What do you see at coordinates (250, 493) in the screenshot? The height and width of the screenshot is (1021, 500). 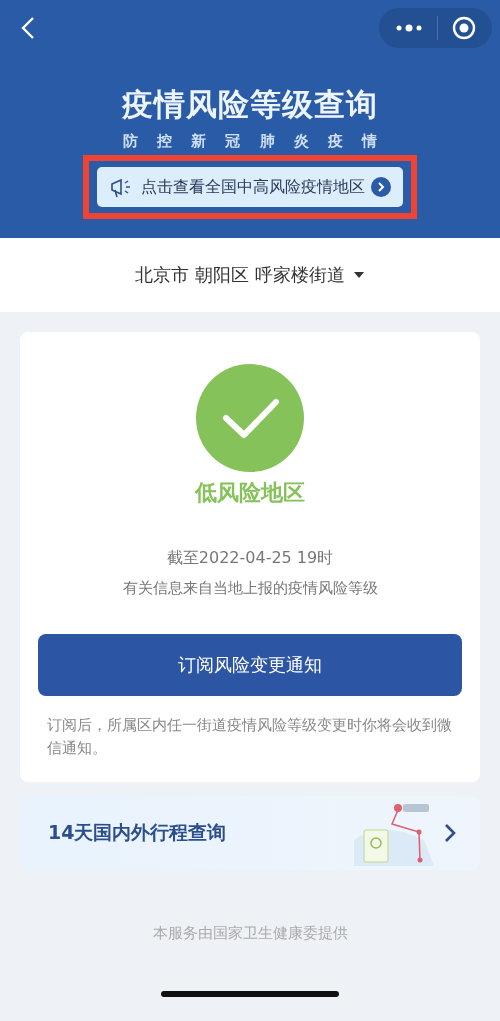 I see `risk-level: 低风险地区` at bounding box center [250, 493].